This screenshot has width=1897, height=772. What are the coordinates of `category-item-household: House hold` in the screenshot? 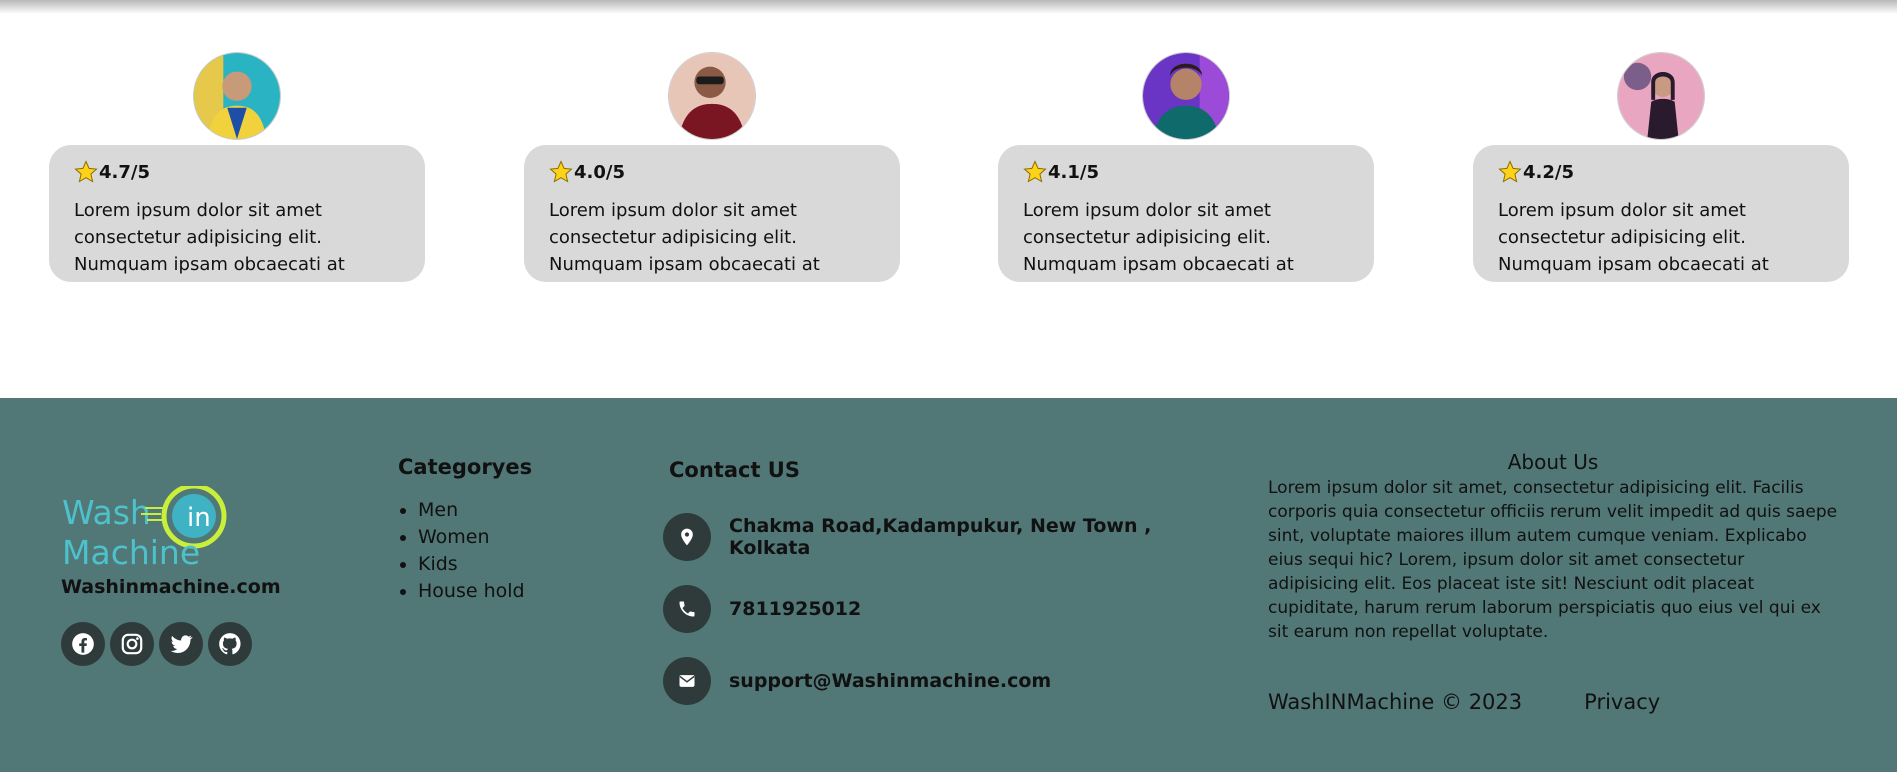 It's located at (475, 591).